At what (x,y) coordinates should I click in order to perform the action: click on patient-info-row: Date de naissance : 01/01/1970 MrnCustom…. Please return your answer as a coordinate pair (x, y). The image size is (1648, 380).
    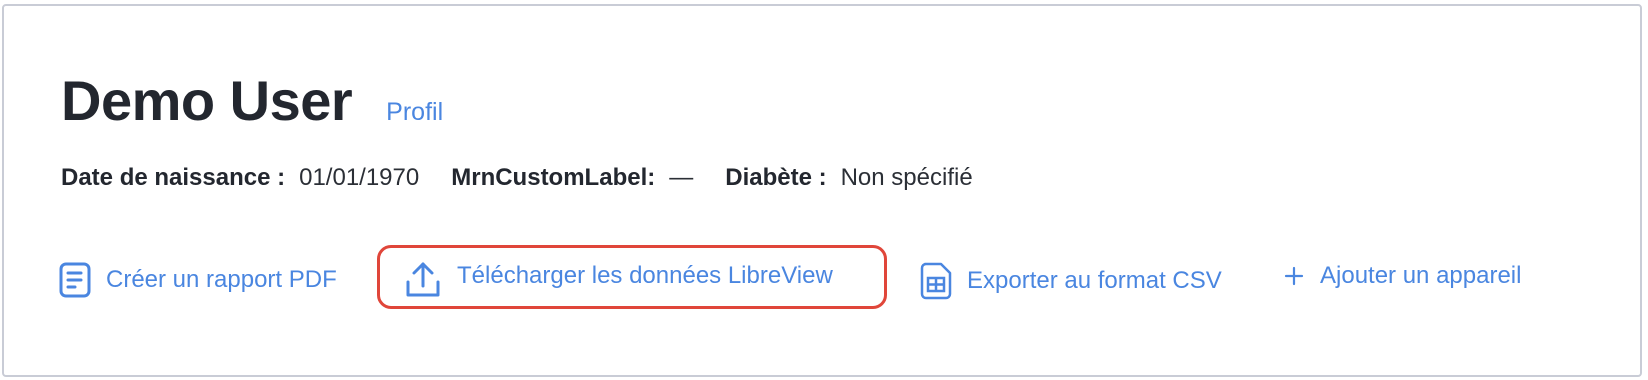
    Looking at the image, I should click on (517, 178).